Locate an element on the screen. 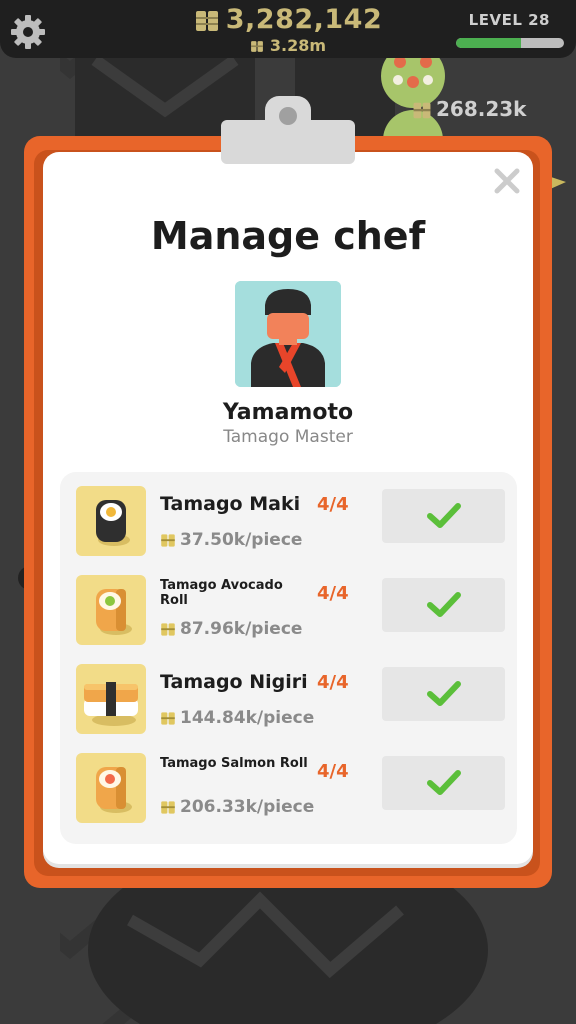  recipe-price-value: 37.50k/piece is located at coordinates (241, 540).